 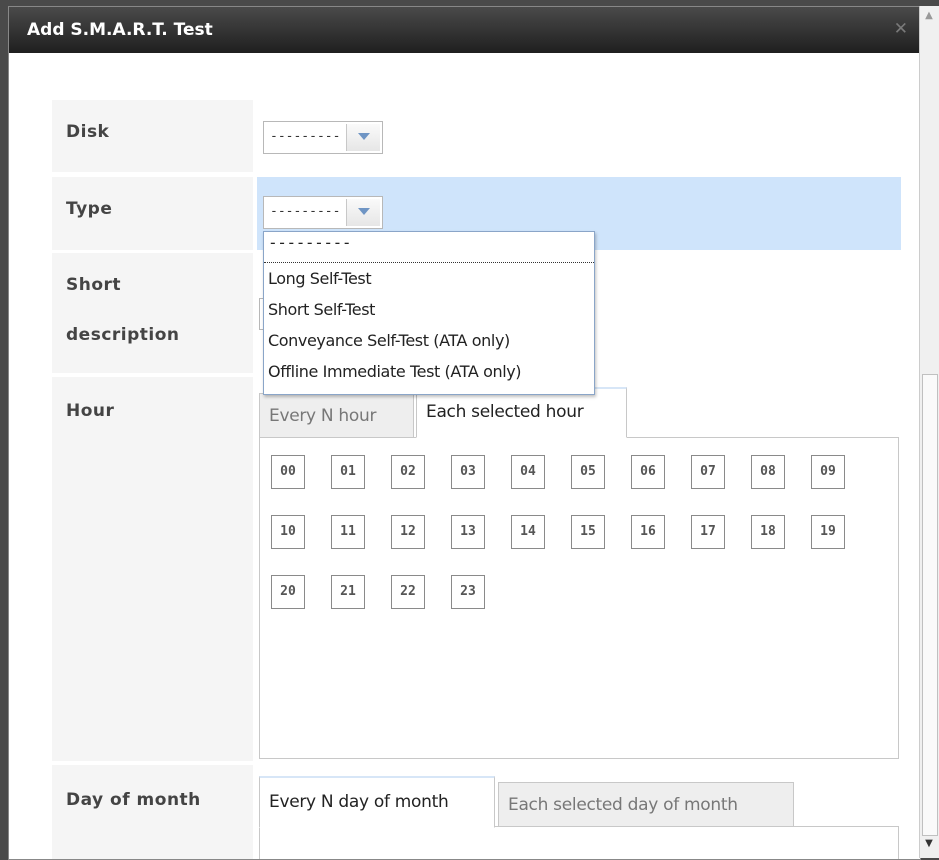 I want to click on type-label: Type, so click(x=89, y=209).